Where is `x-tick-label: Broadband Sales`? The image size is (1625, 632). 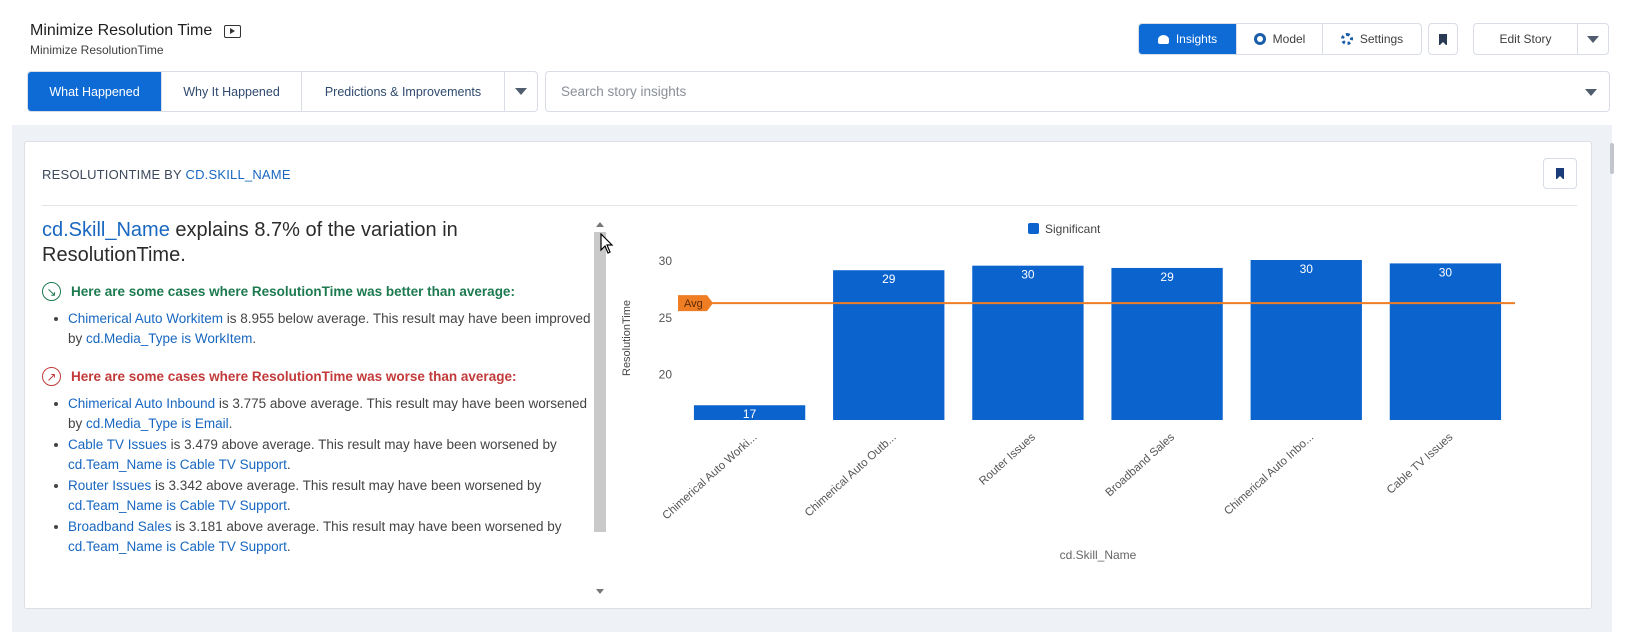 x-tick-label: Broadband Sales is located at coordinates (1140, 465).